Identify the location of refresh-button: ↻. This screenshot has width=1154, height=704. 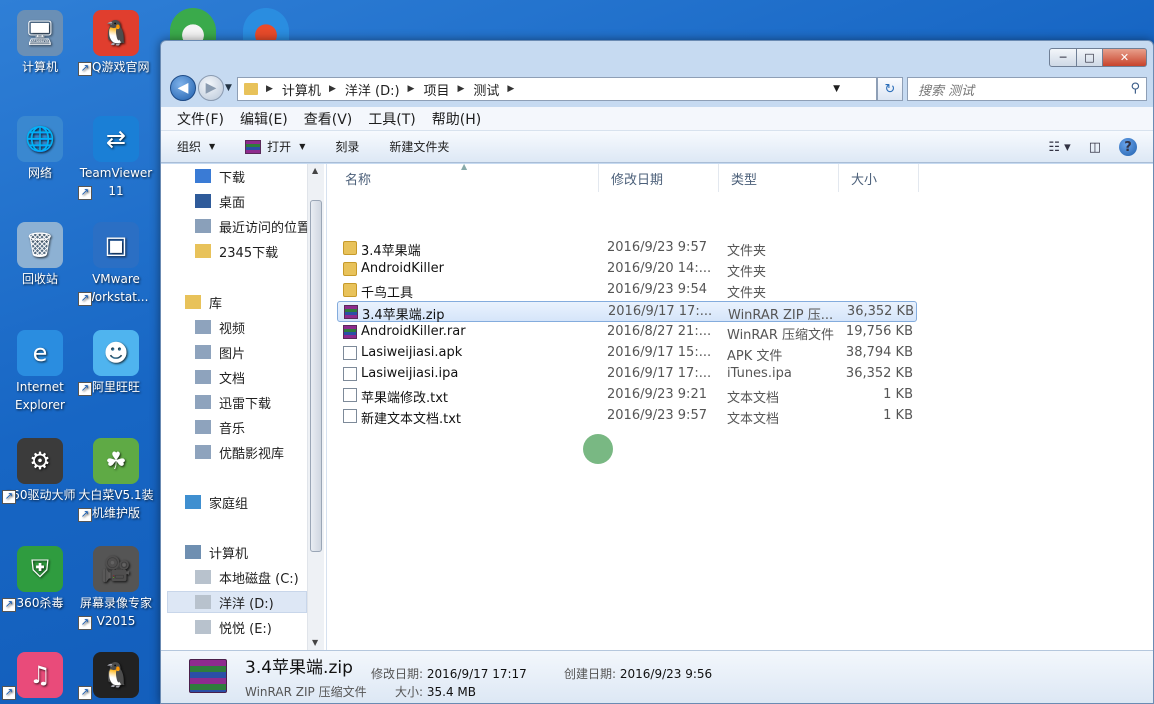
(890, 89).